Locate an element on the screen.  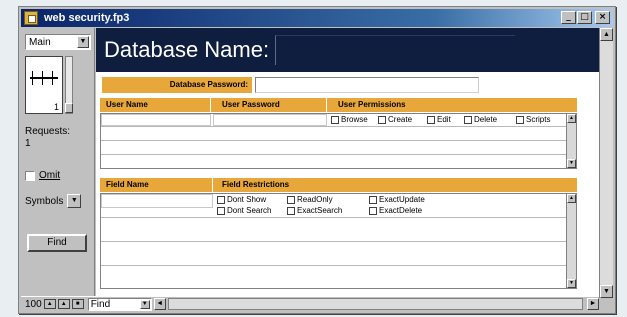
fields-portal-scrollbar: ▲ ▼ is located at coordinates (571, 241).